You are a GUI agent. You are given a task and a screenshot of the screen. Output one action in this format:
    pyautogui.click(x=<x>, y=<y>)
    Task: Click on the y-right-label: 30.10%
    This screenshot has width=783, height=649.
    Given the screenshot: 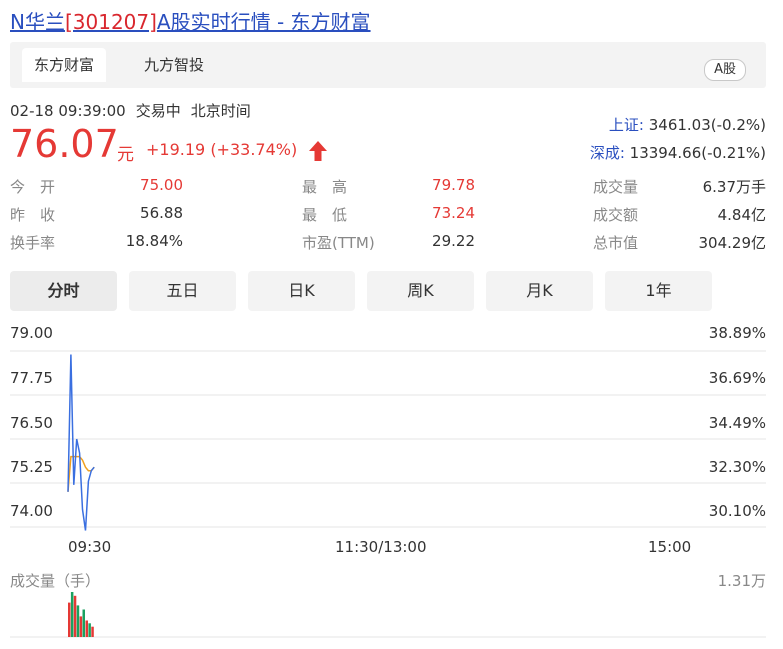 What is the action you would take?
    pyautogui.click(x=737, y=511)
    